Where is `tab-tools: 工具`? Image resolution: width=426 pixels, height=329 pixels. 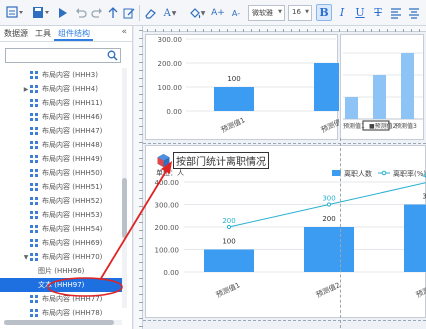
tab-tools: 工具 is located at coordinates (42, 33).